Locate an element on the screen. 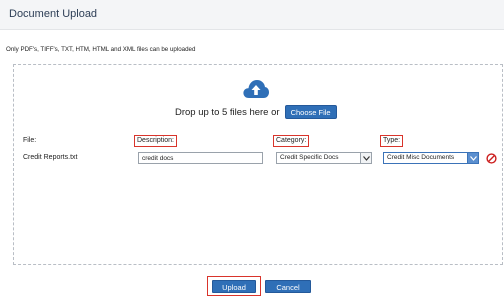 This screenshot has width=504, height=296. description-input is located at coordinates (200, 158).